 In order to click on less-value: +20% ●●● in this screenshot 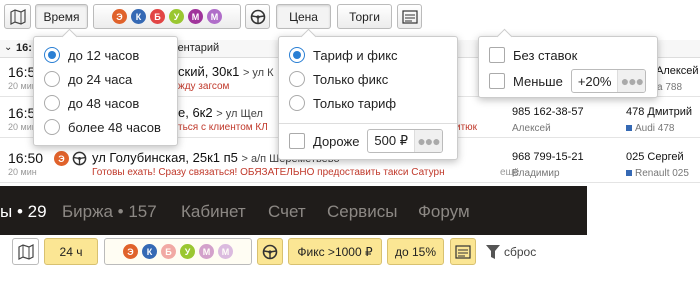, I will do `click(608, 81)`.